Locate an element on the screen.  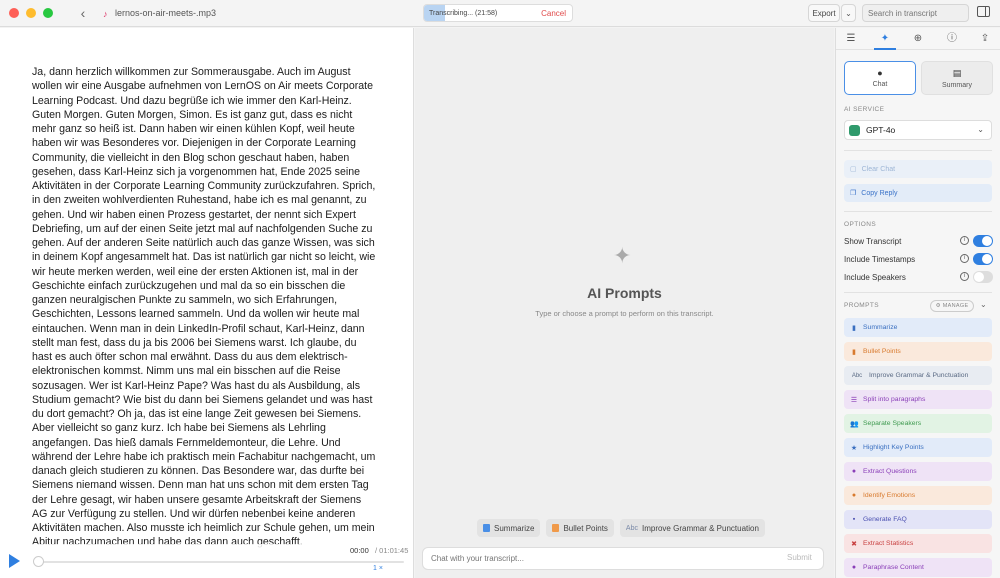
prompt-identify-emotions: ● Identify Emotions is located at coordinates (918, 495).